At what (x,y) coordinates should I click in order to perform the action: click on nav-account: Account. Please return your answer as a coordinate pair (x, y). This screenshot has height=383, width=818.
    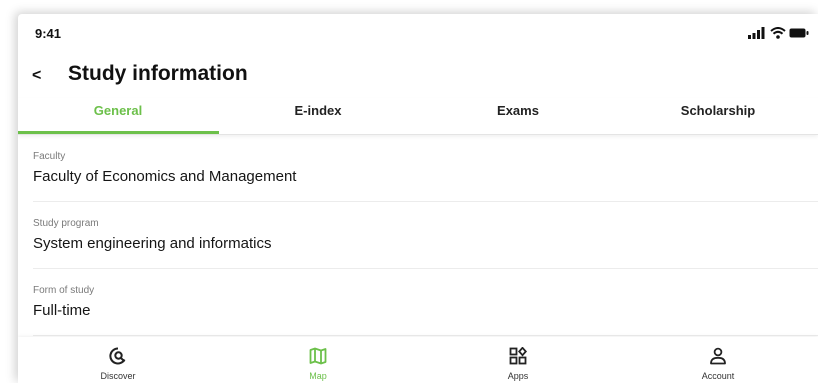
    Looking at the image, I should click on (718, 360).